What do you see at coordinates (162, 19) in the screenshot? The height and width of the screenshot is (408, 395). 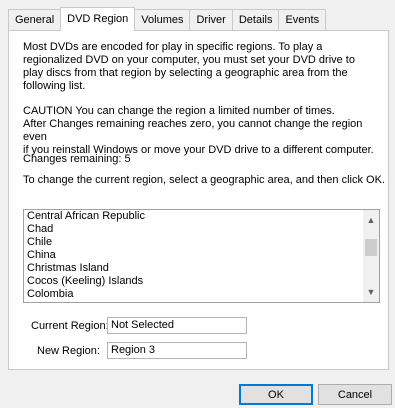 I see `tab-volumes: Volumes` at bounding box center [162, 19].